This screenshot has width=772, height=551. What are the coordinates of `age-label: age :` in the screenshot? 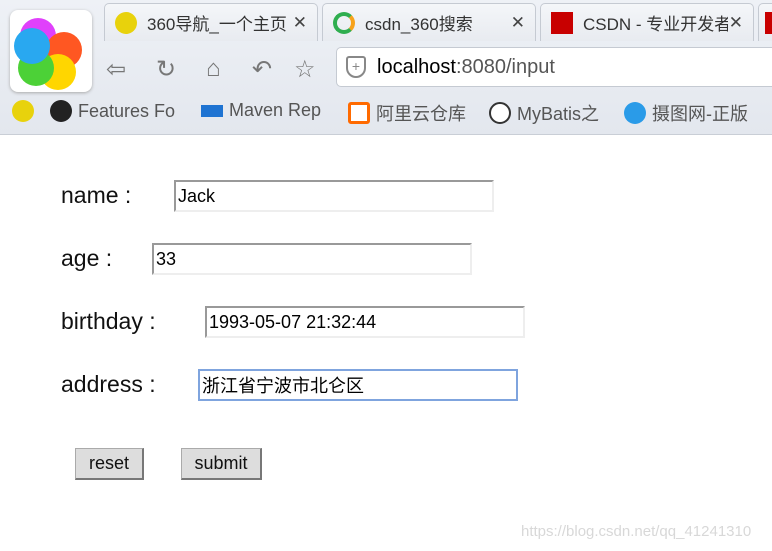 It's located at (87, 258).